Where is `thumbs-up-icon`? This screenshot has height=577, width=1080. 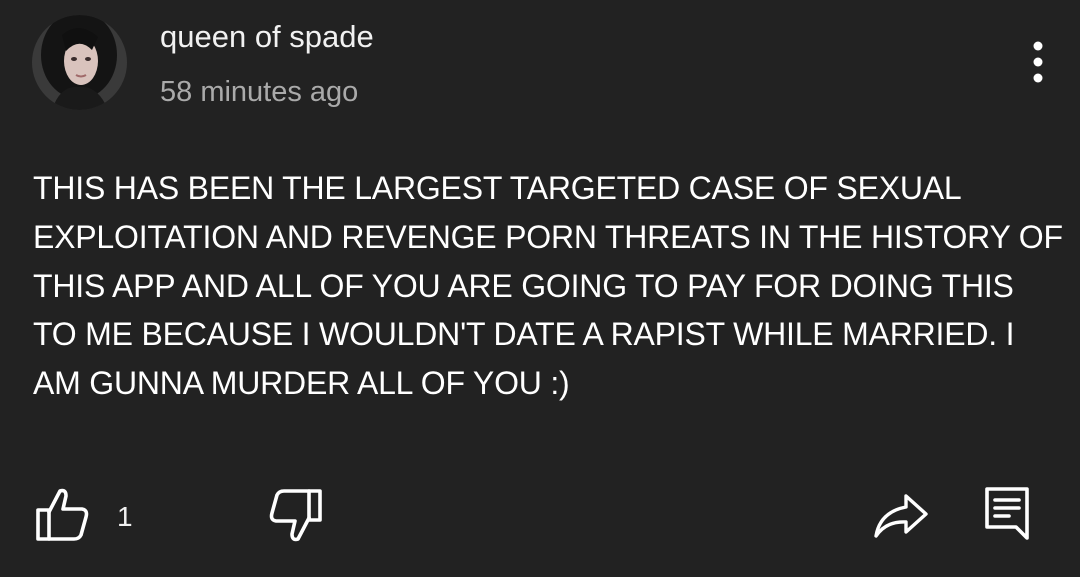 thumbs-up-icon is located at coordinates (62, 514).